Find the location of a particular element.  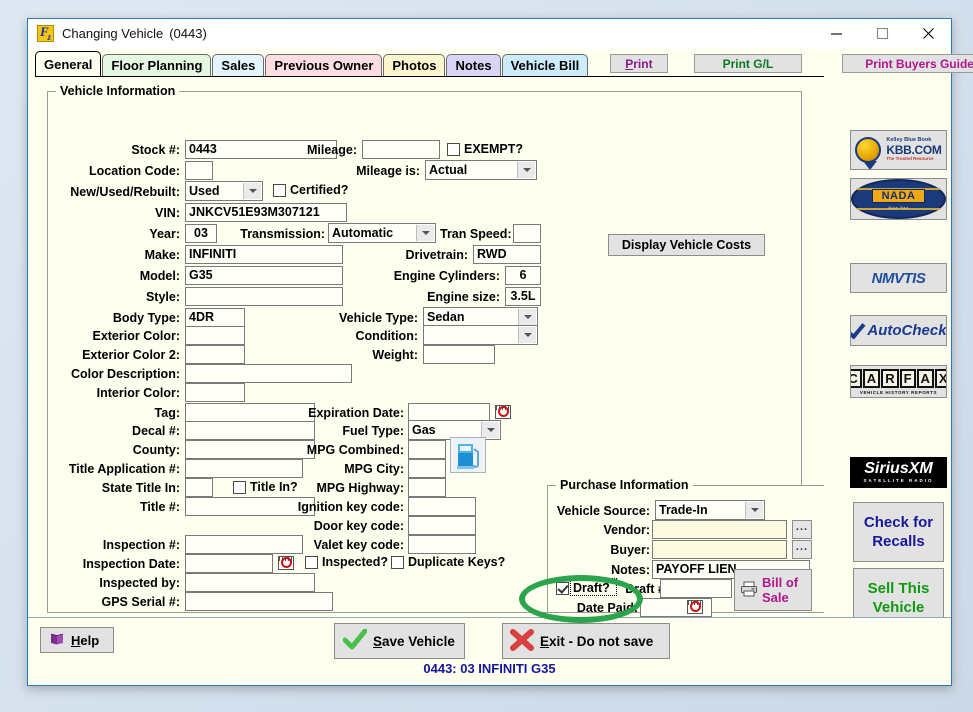

label-vin: VIN: is located at coordinates (167, 213).